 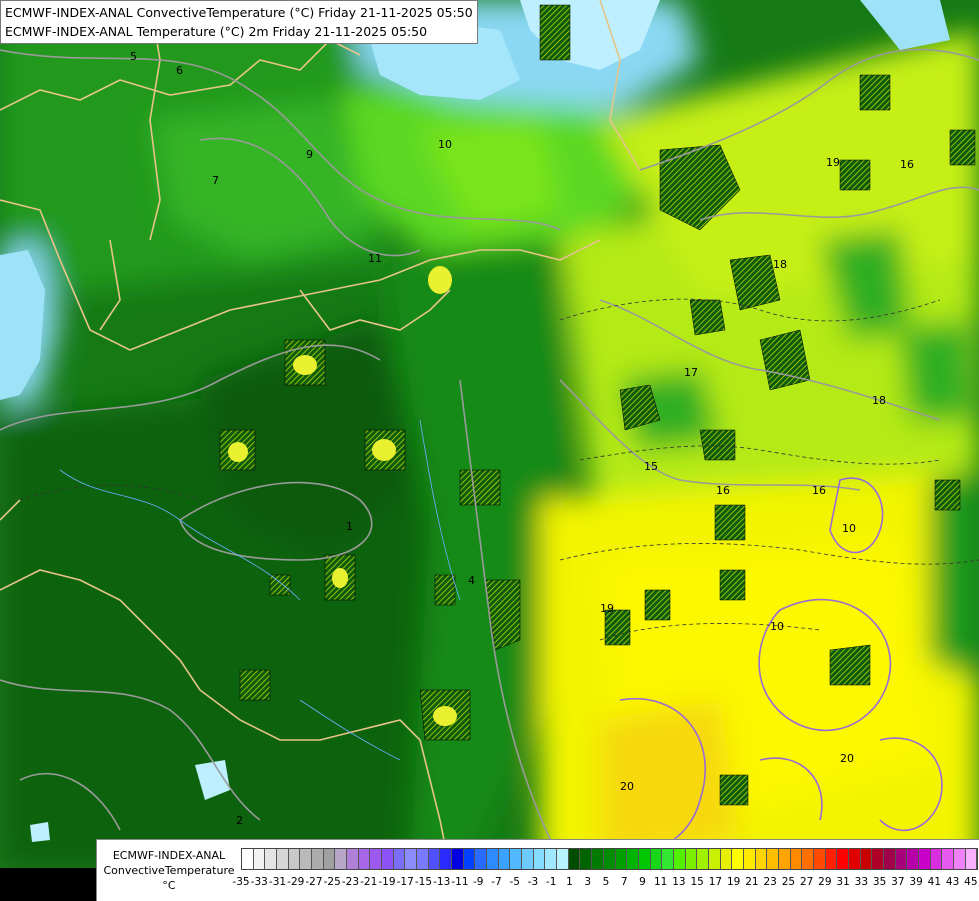 I want to click on contour-label: 15, so click(x=651, y=466).